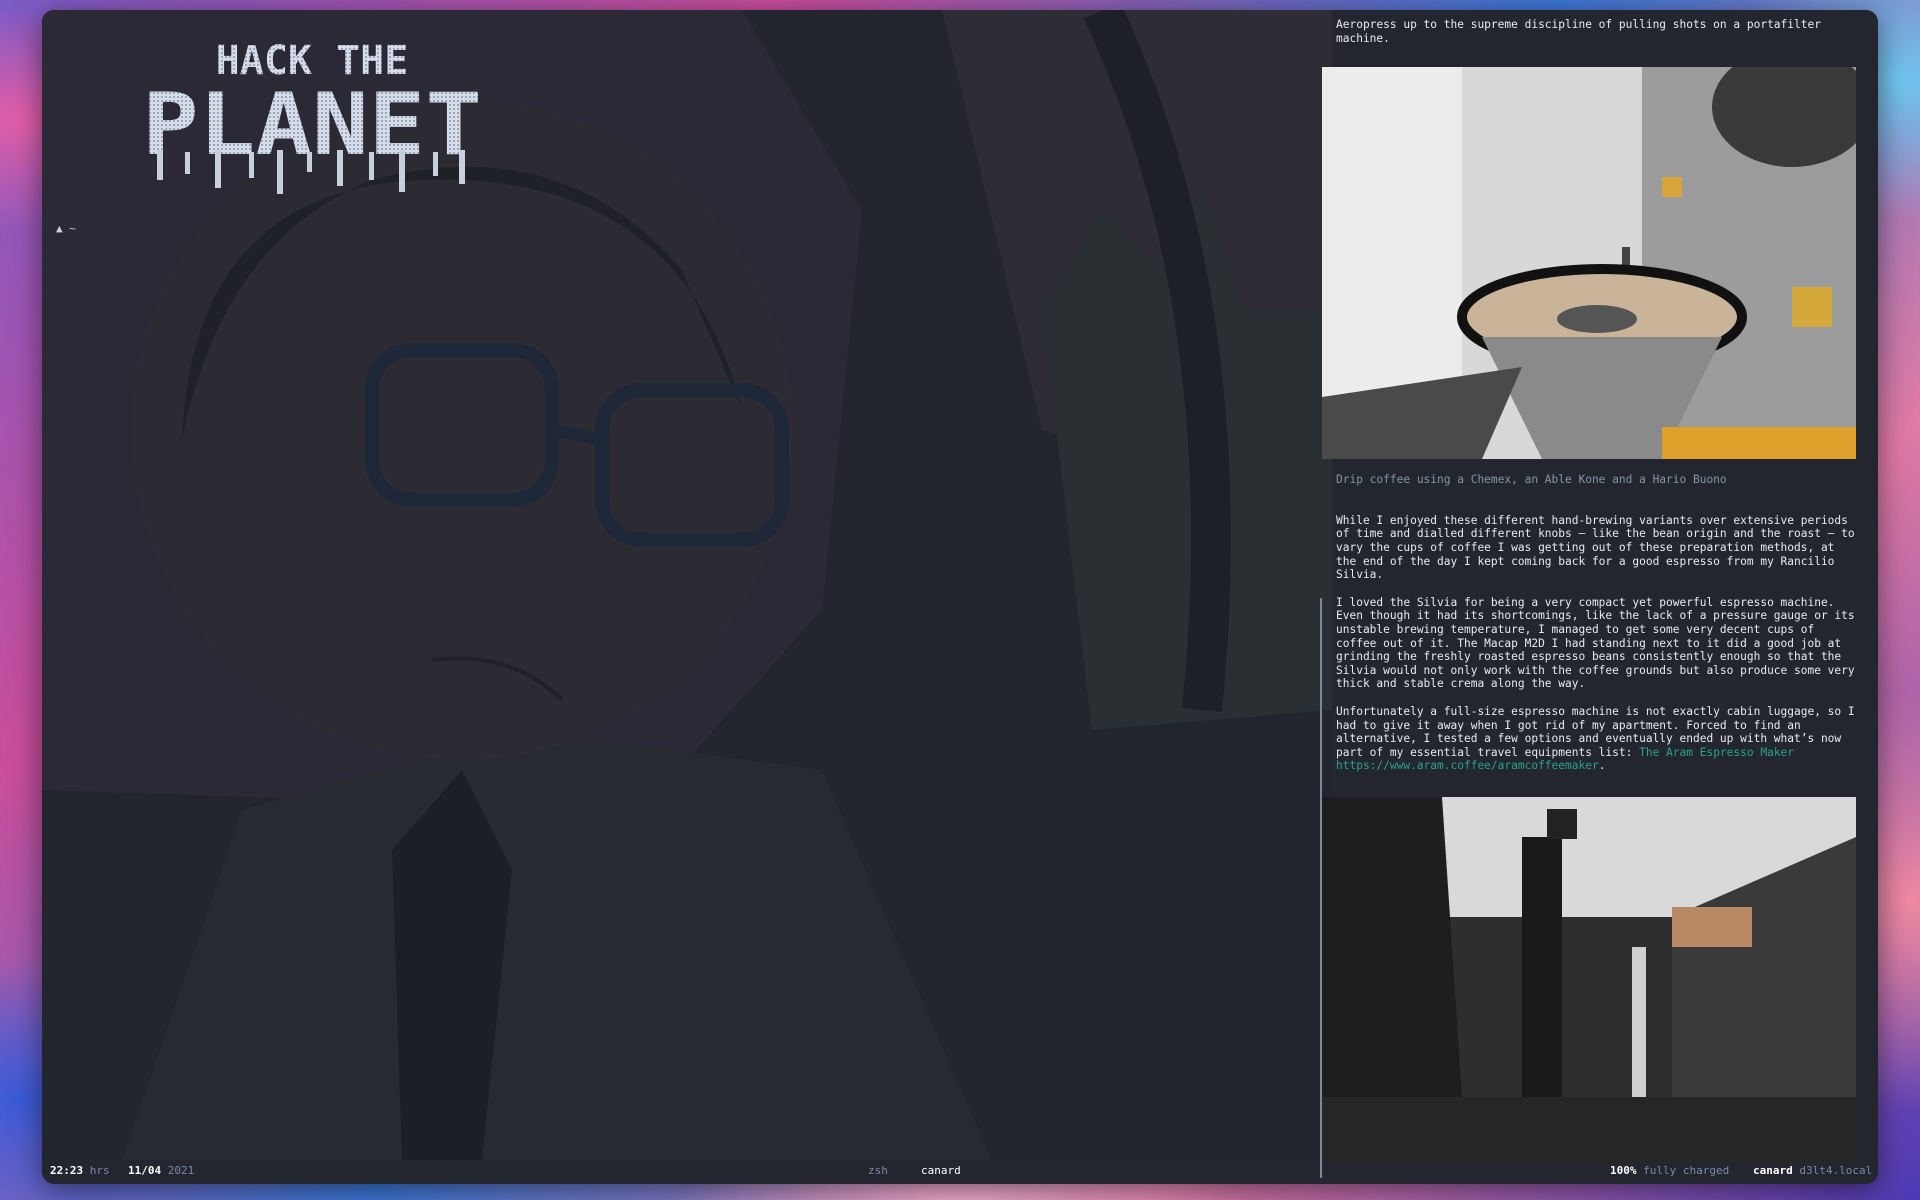  What do you see at coordinates (1589, 979) in the screenshot?
I see `aram-espresso-photo` at bounding box center [1589, 979].